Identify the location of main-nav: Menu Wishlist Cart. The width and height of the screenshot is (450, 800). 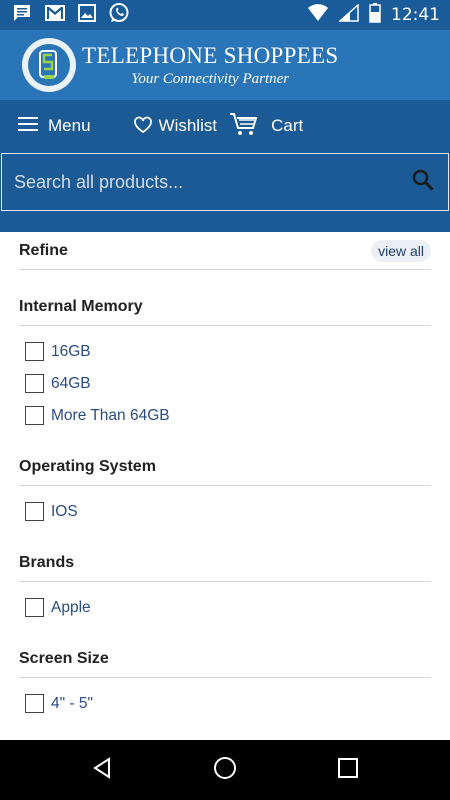
(225, 126).